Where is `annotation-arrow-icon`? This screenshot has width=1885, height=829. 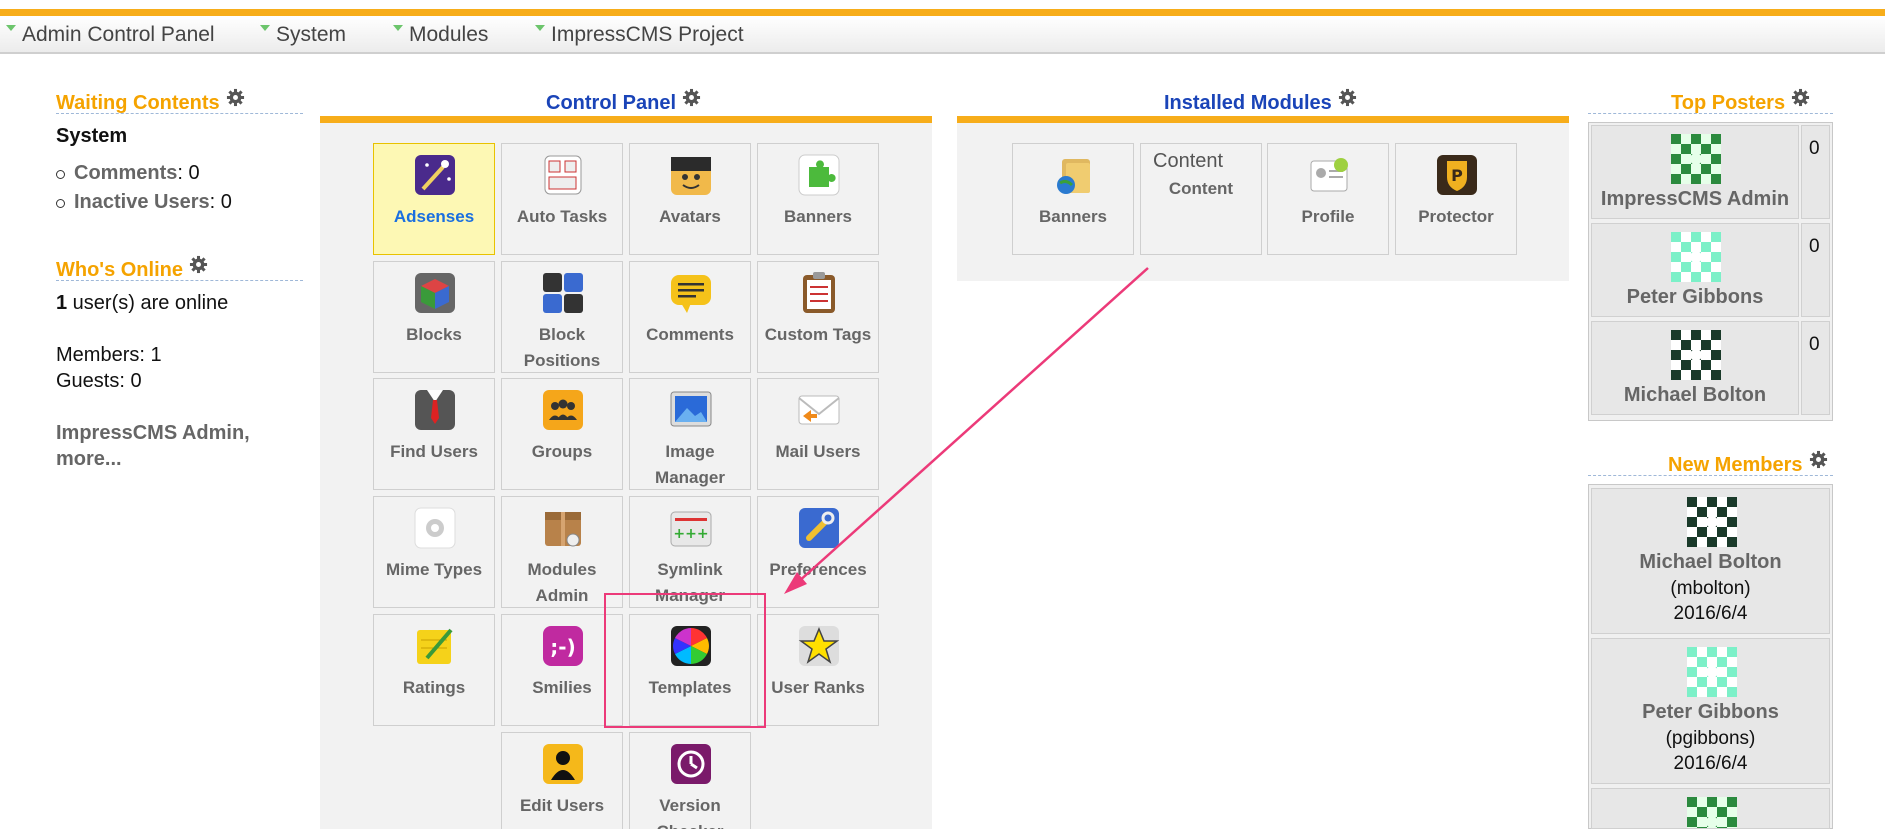 annotation-arrow-icon is located at coordinates (966, 430).